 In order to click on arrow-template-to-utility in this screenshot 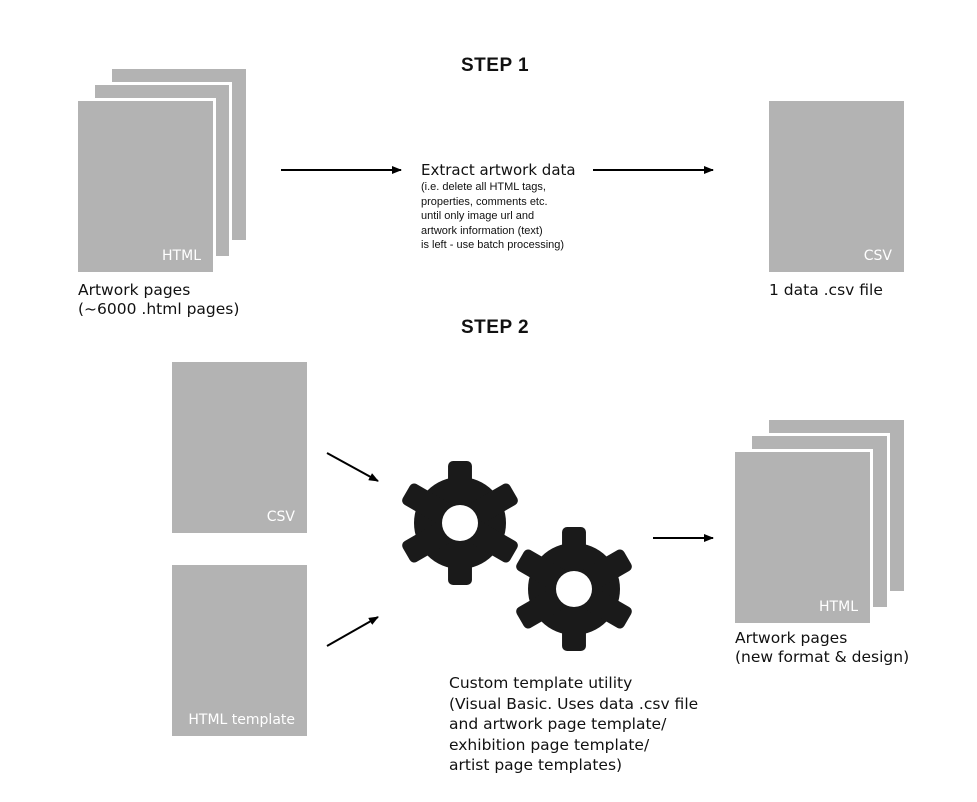, I will do `click(352, 631)`.